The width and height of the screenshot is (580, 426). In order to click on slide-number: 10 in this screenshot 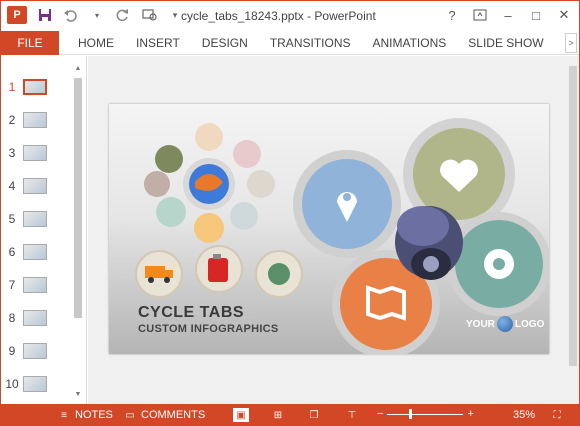, I will do `click(12, 384)`.